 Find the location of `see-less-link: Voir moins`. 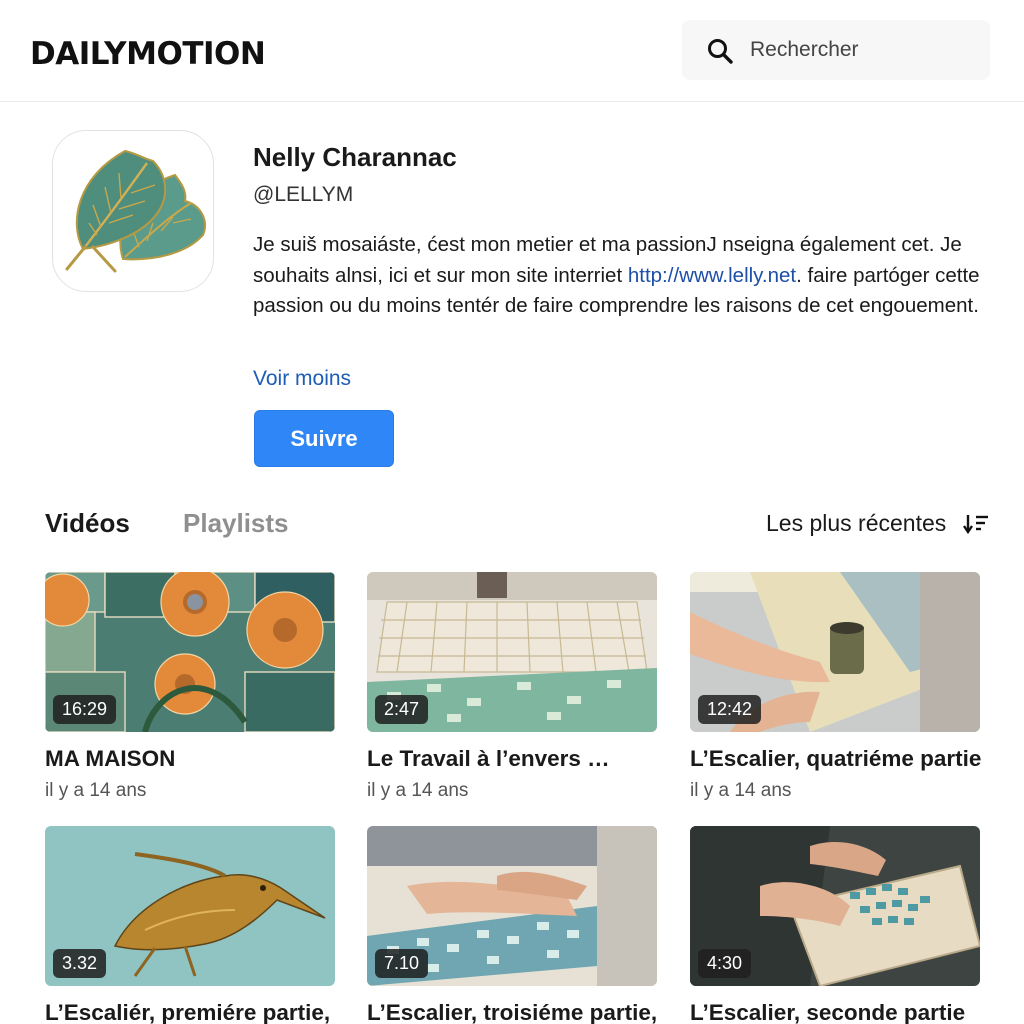

see-less-link: Voir moins is located at coordinates (302, 379).